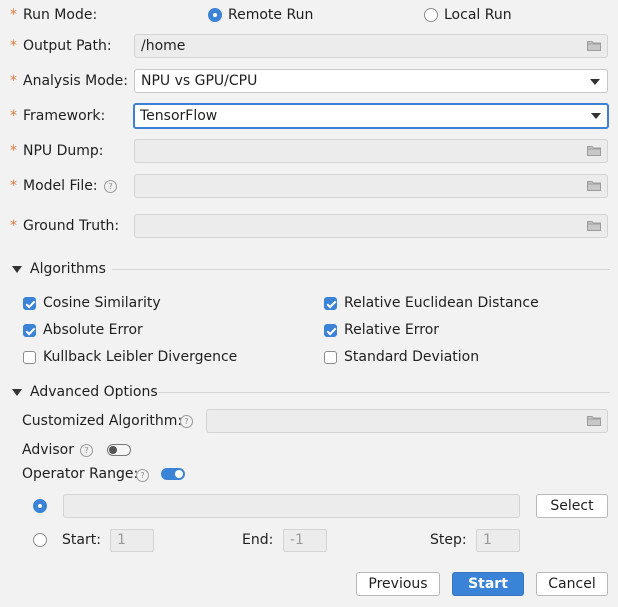 The width and height of the screenshot is (618, 607). Describe the element at coordinates (119, 450) in the screenshot. I see `advisor-toggle` at that location.